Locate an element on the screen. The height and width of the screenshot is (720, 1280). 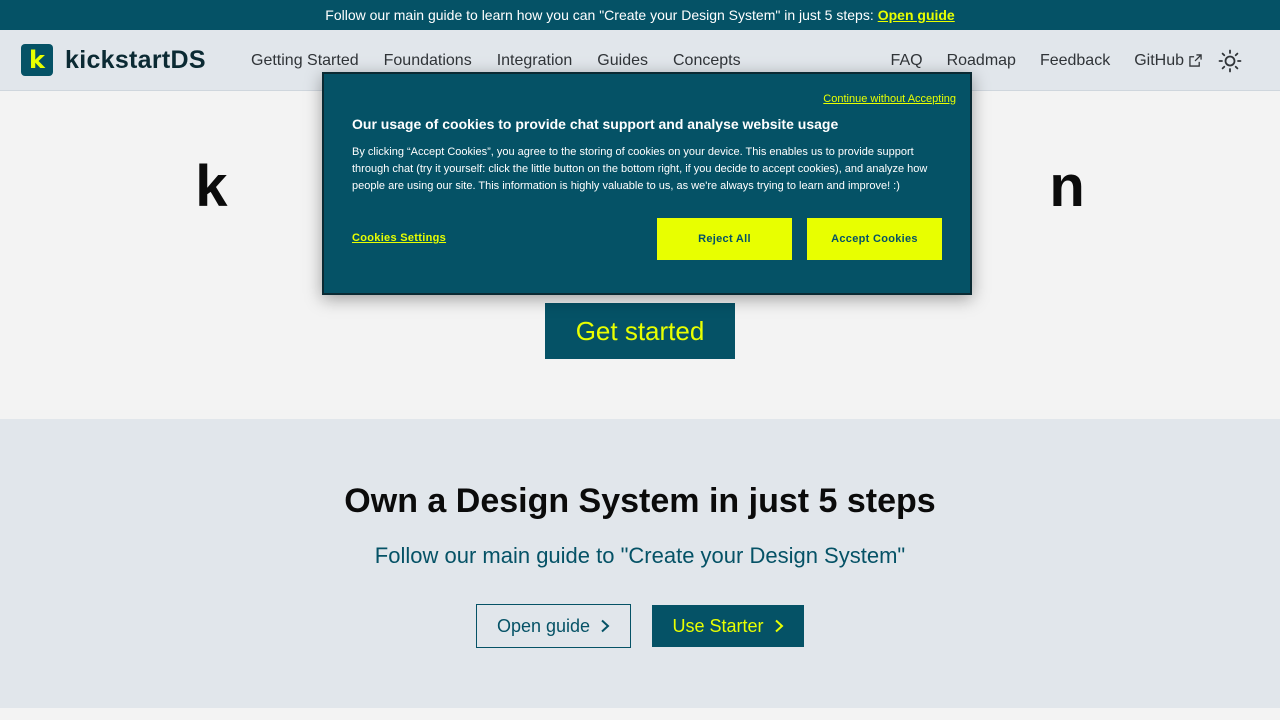
nav-github: GitHub is located at coordinates (1168, 61).